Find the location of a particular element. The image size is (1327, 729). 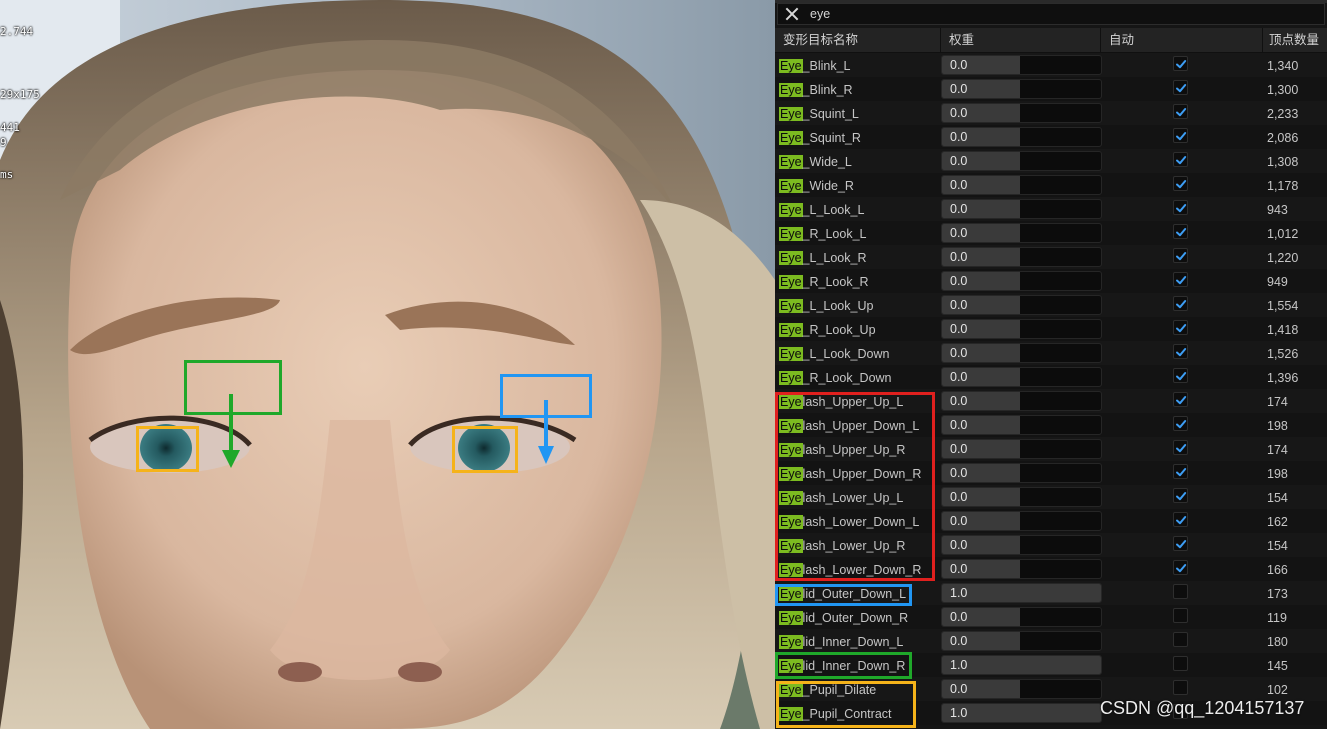

column-header-weight: 权重 is located at coordinates (1021, 40).